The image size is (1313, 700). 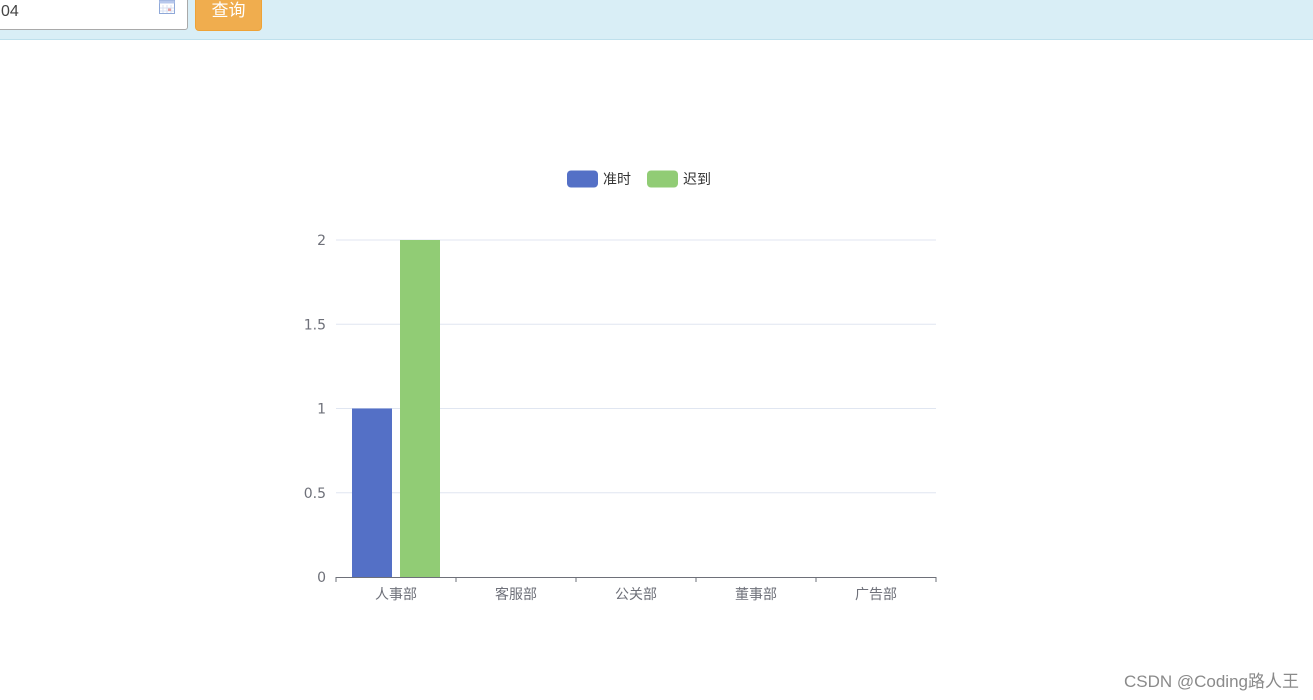 What do you see at coordinates (1211, 681) in the screenshot?
I see `watermark: CSDN @Coding路人王` at bounding box center [1211, 681].